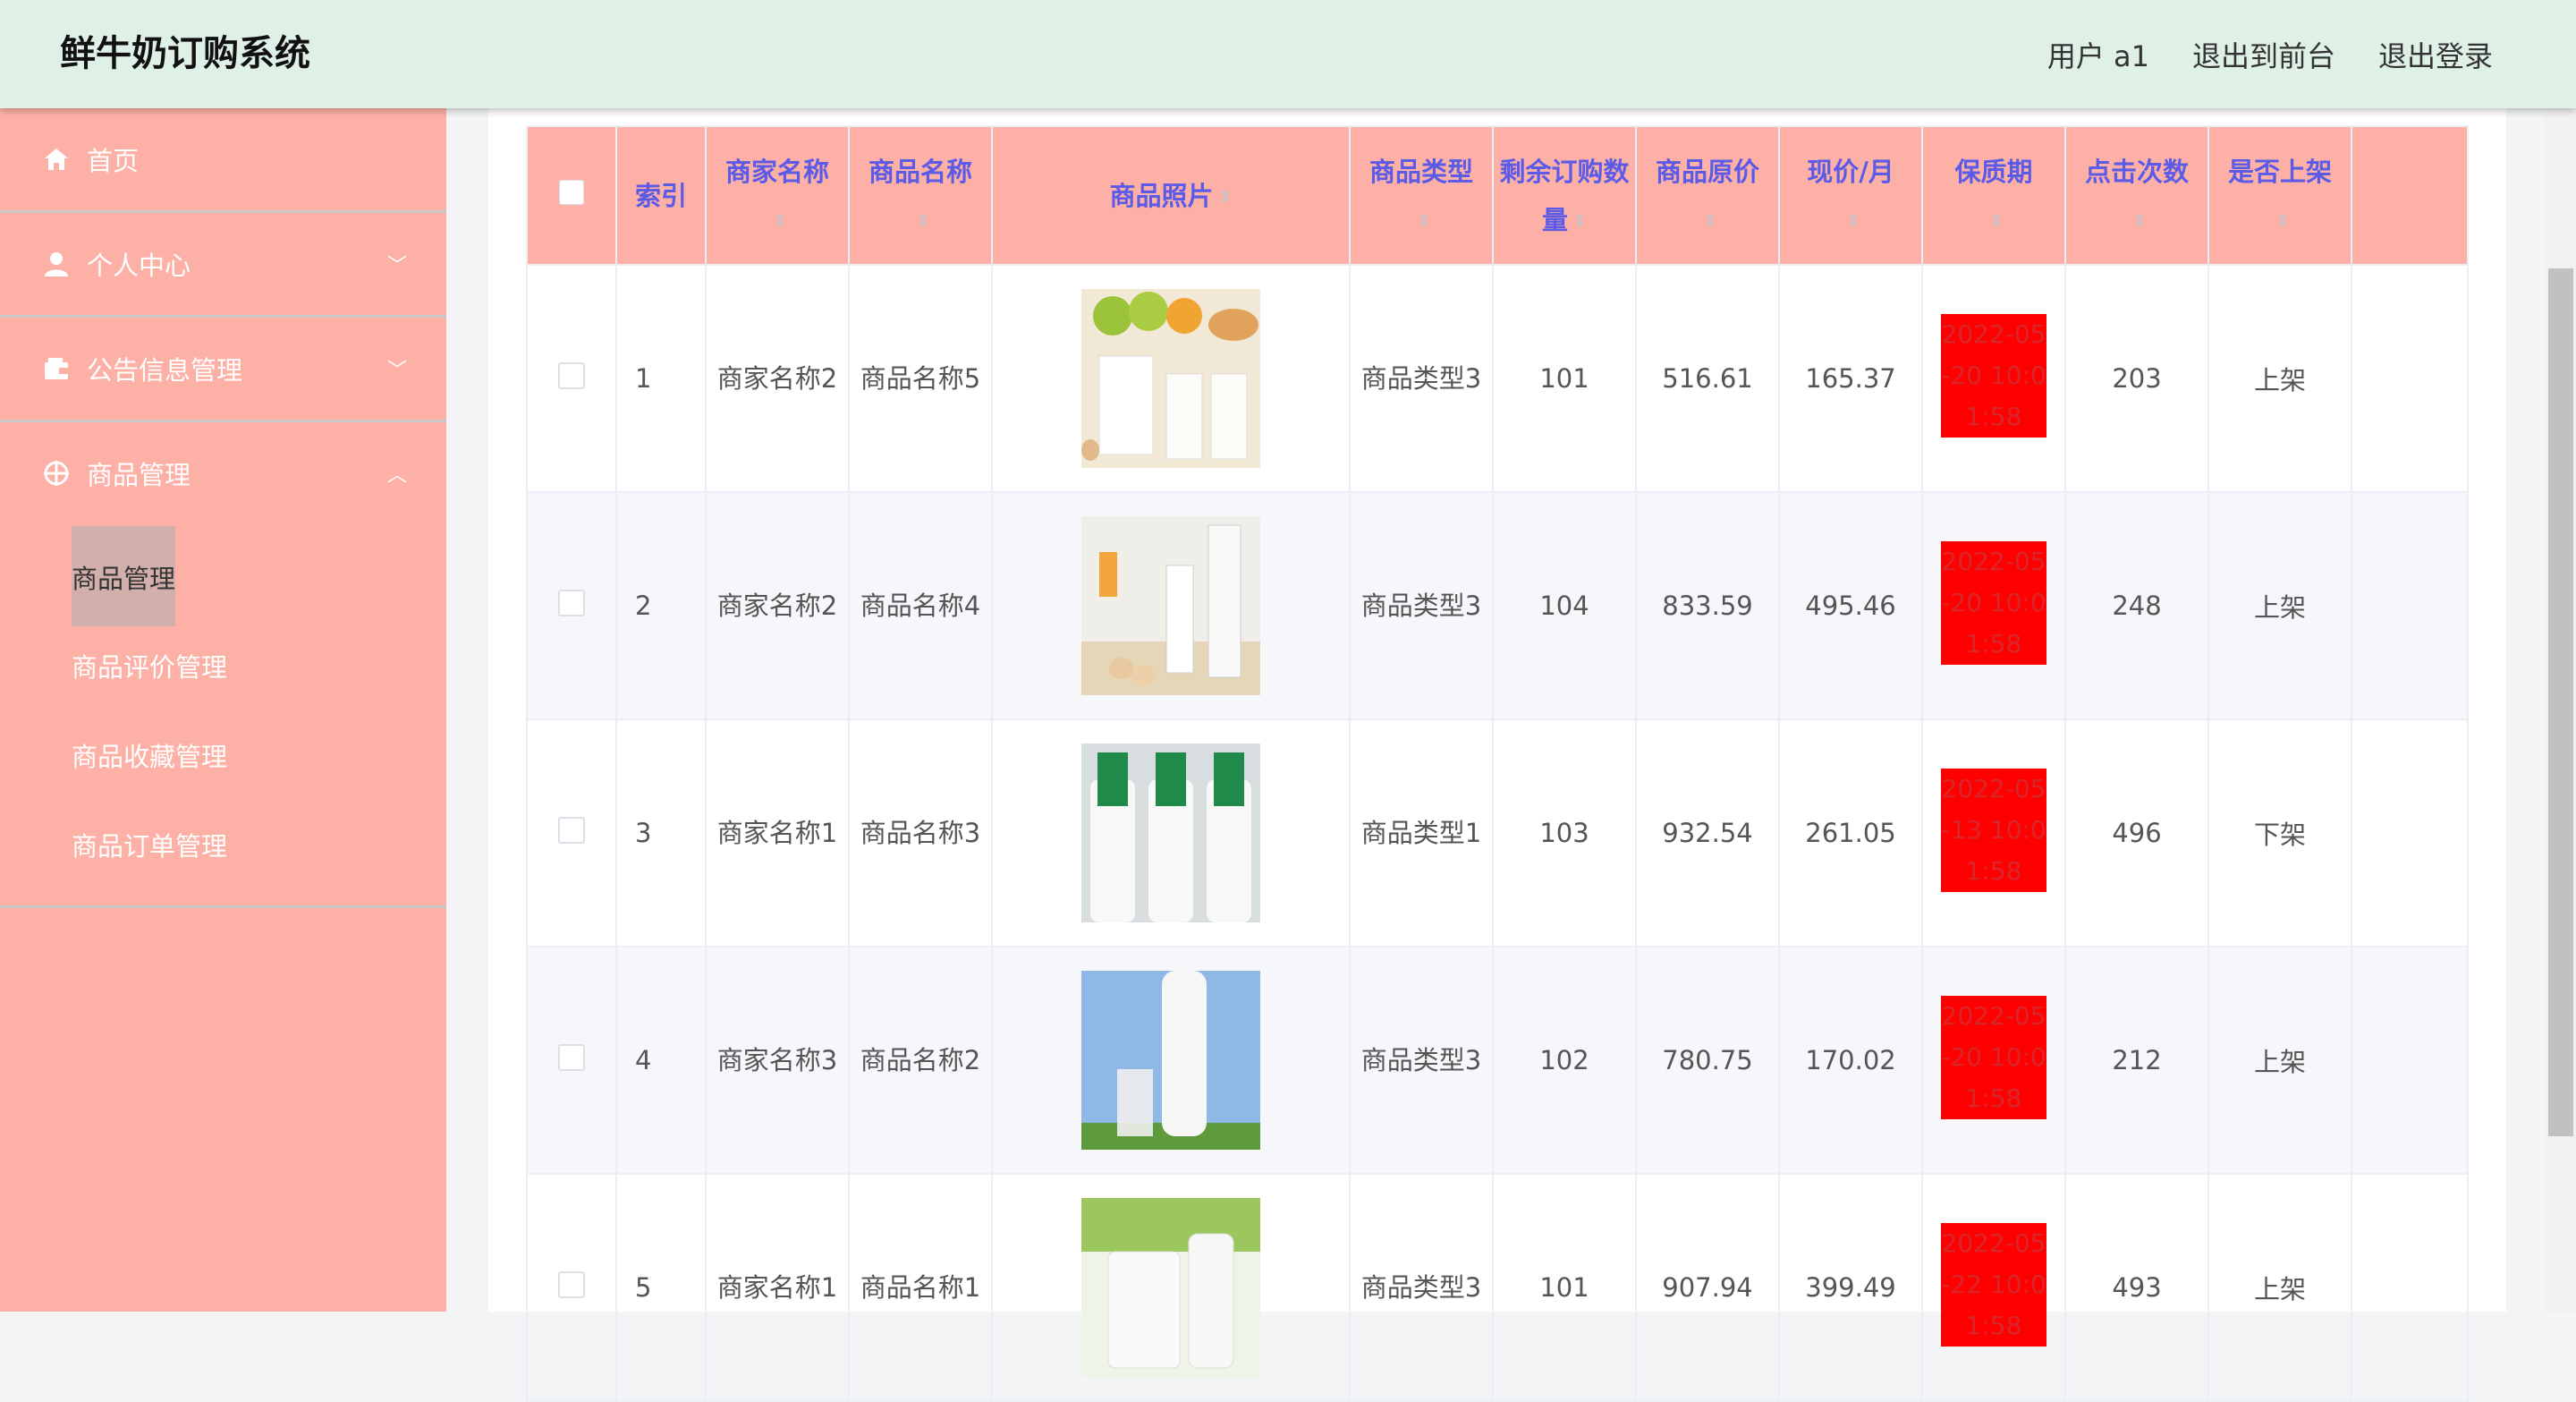 The image size is (2576, 1402). What do you see at coordinates (56, 159) in the screenshot?
I see `home-icon` at bounding box center [56, 159].